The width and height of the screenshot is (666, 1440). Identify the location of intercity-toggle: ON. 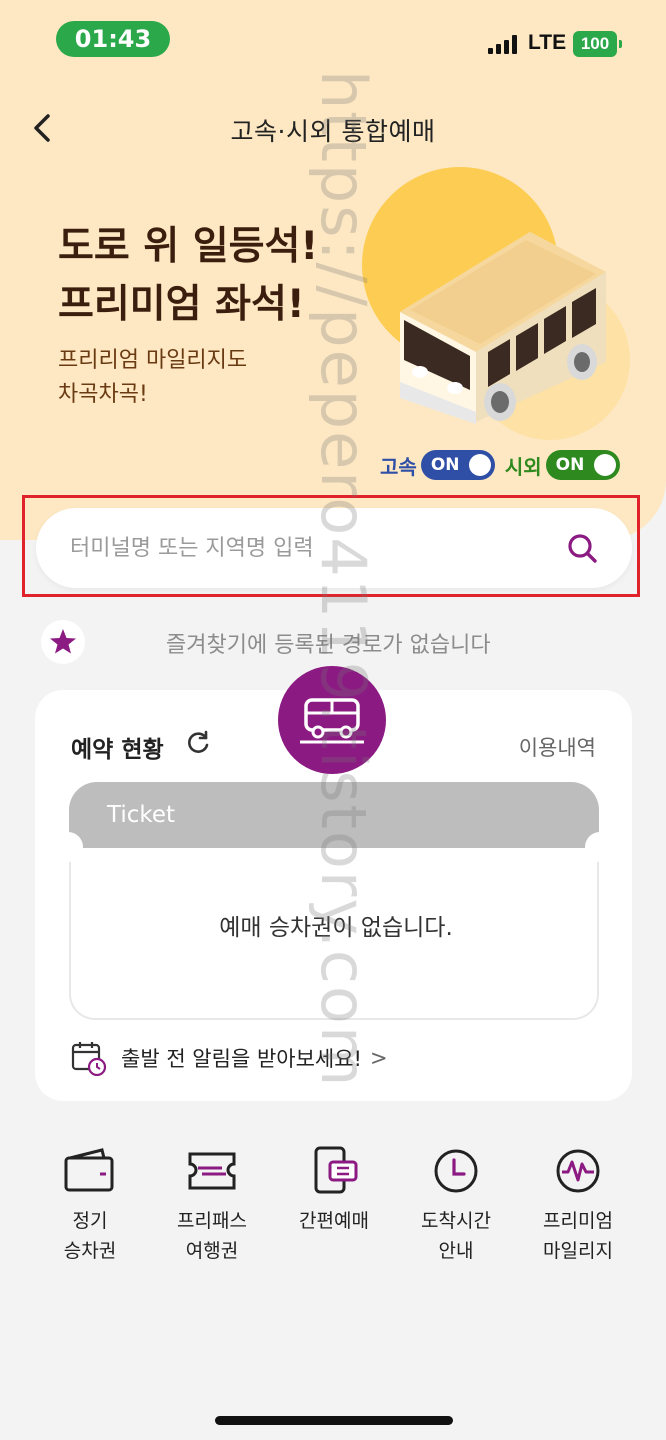
(582, 465).